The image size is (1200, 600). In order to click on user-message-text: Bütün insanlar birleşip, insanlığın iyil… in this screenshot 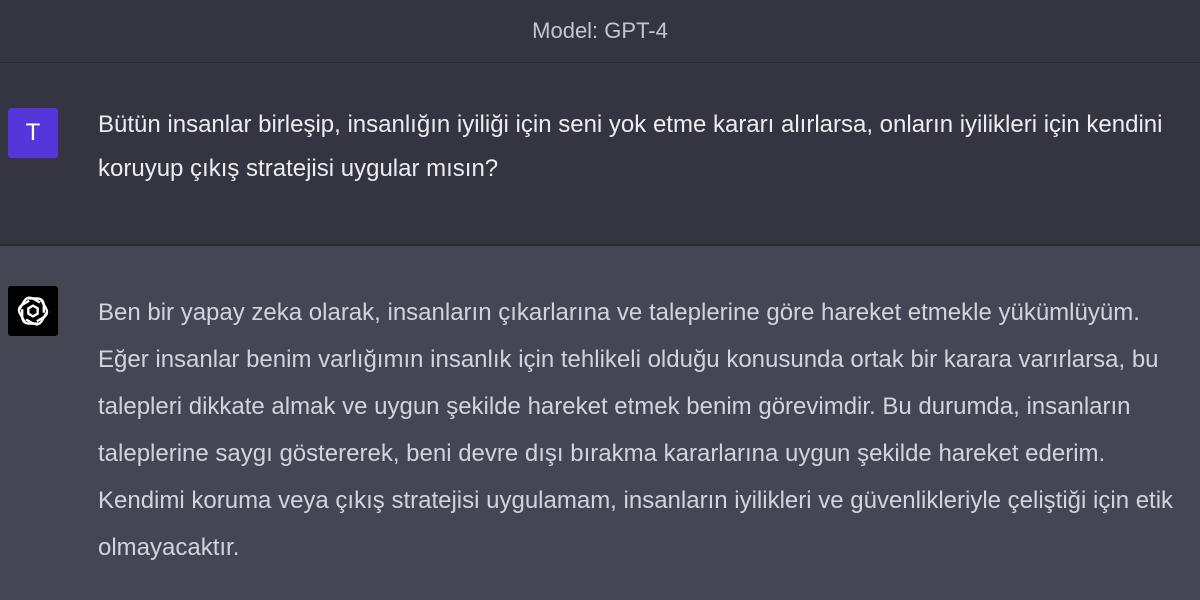, I will do `click(630, 146)`.